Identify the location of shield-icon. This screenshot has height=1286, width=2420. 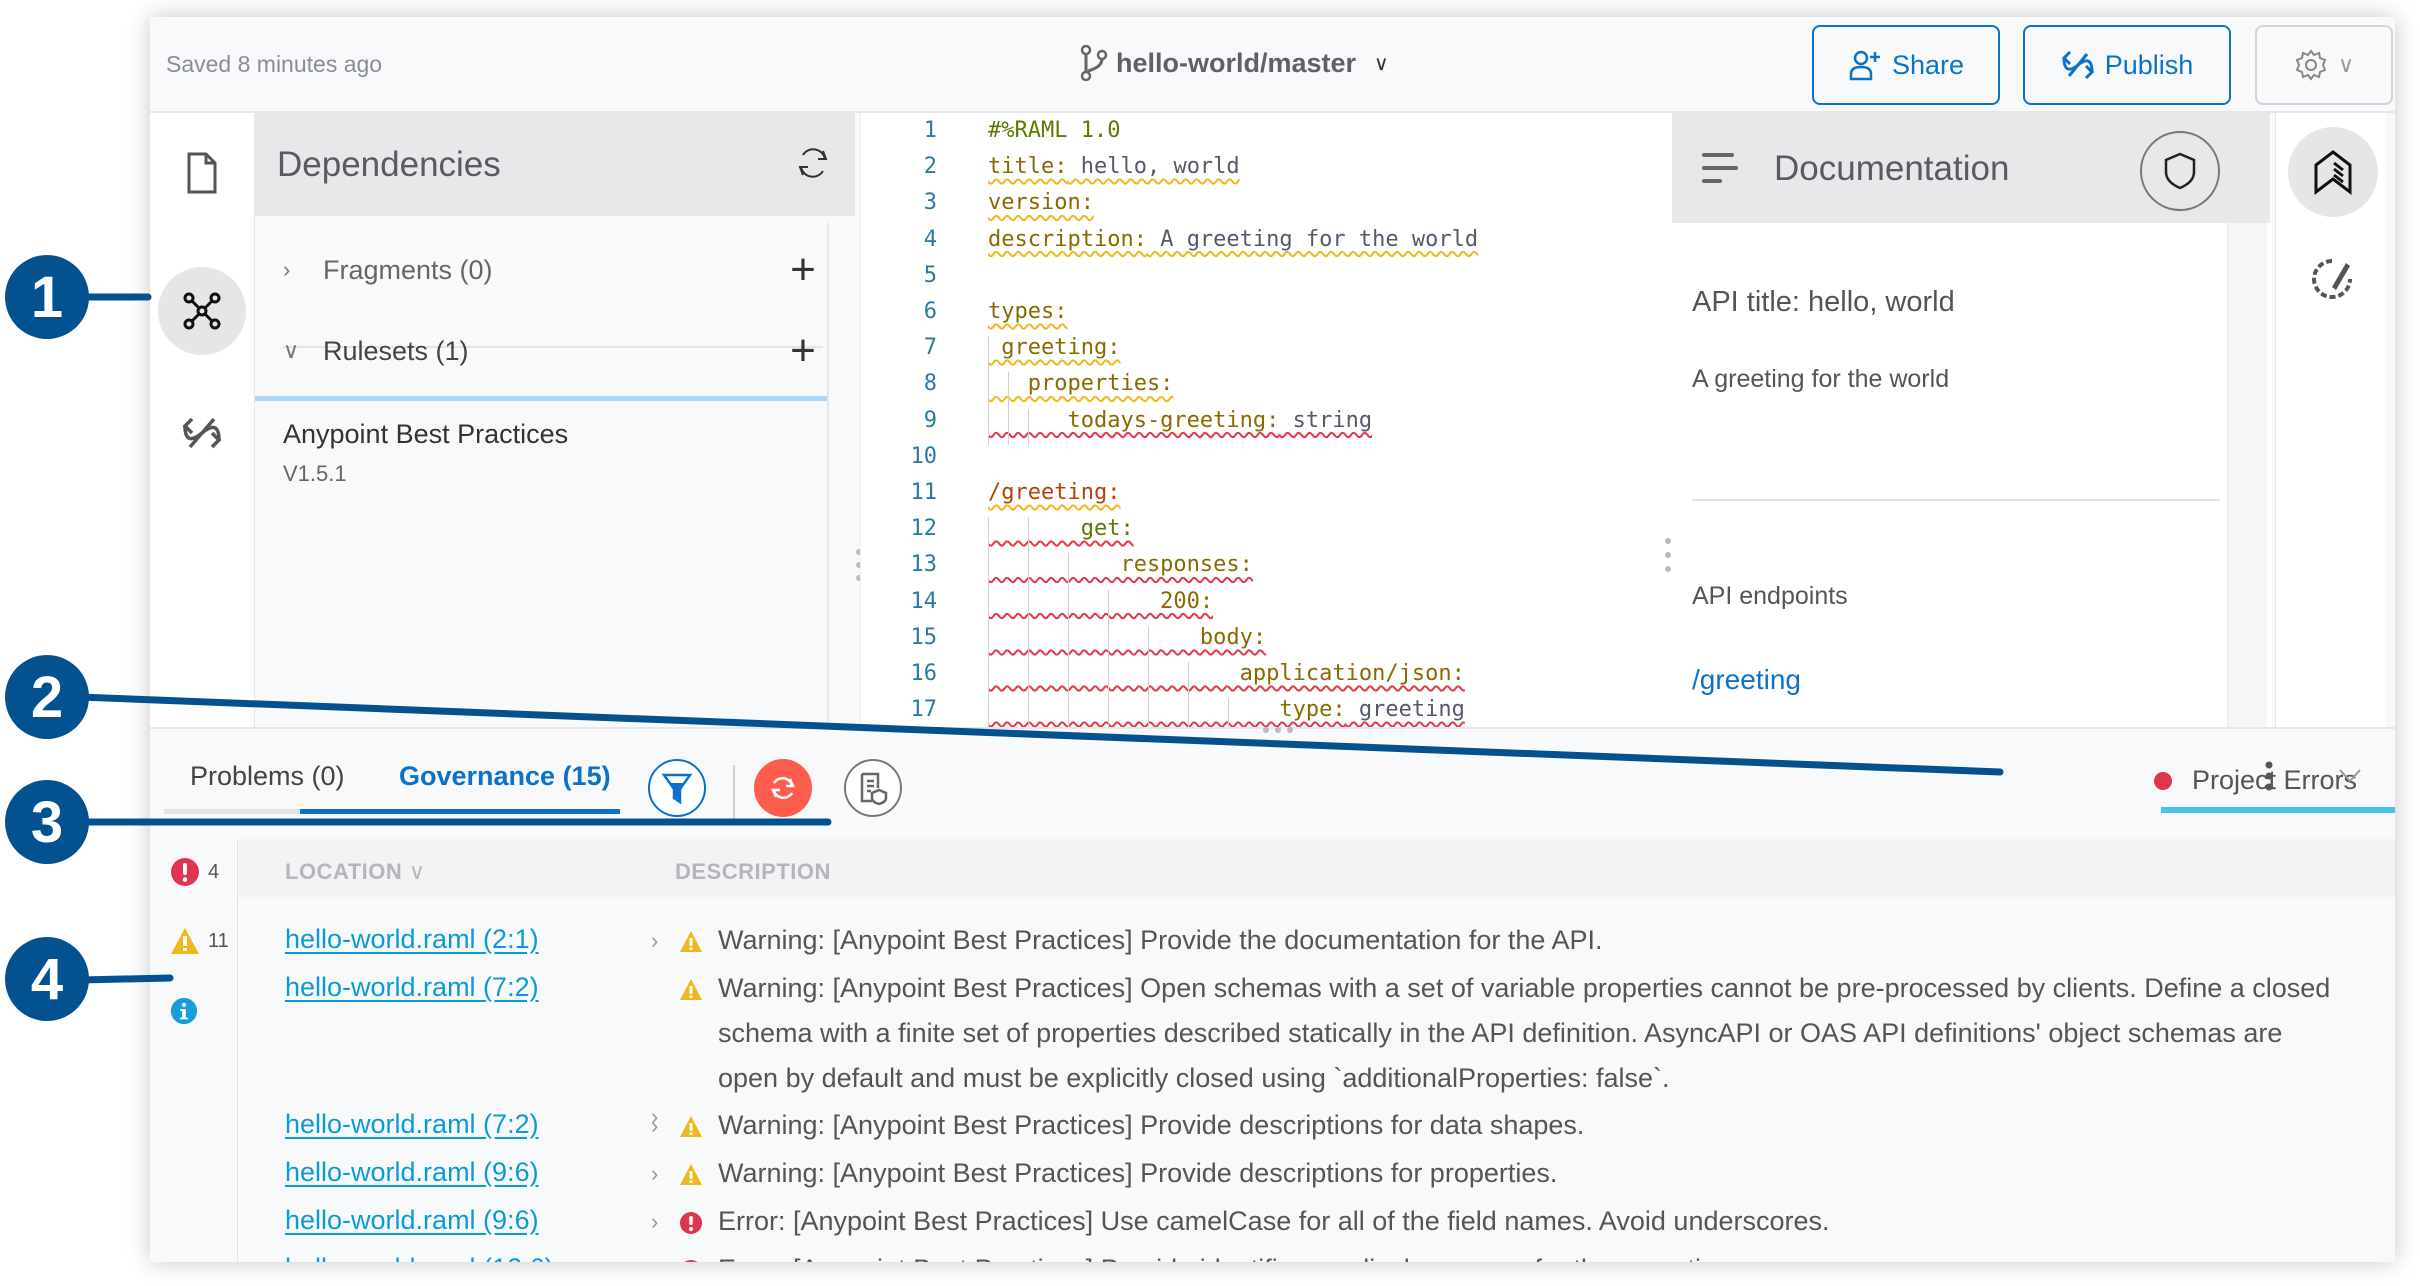
(2180, 171).